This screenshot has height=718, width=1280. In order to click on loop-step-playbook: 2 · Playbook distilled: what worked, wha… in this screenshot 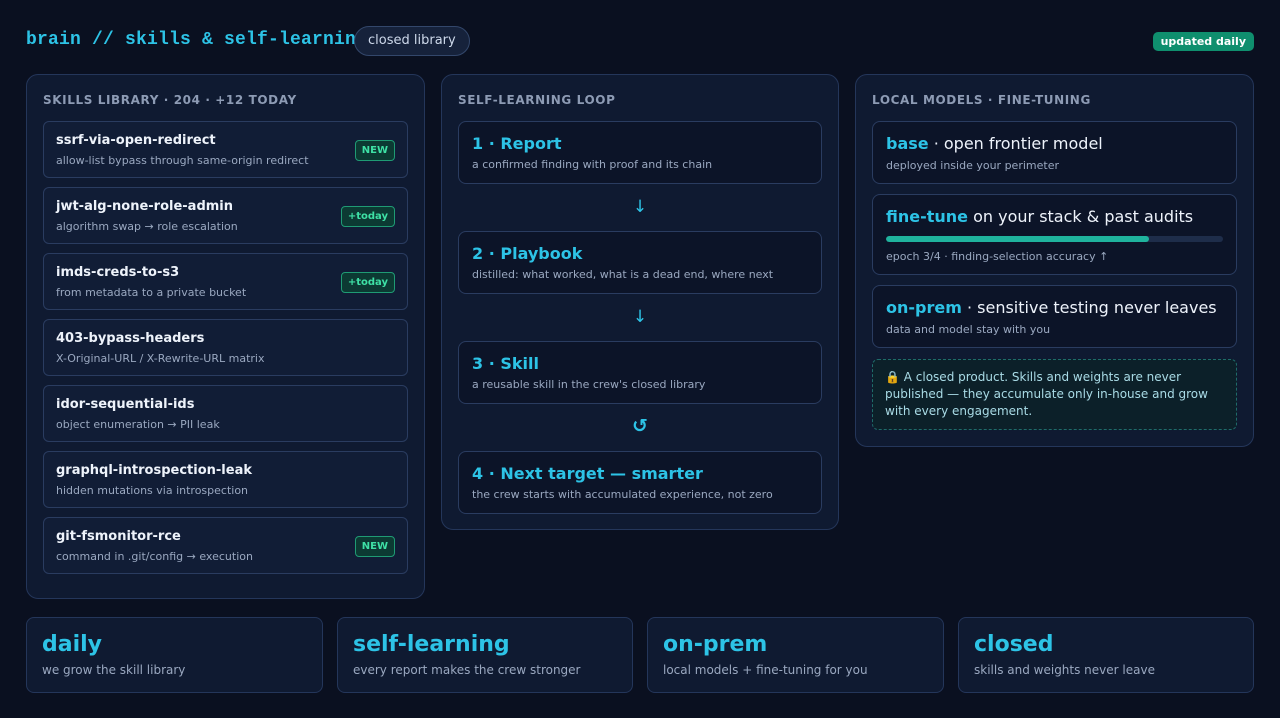, I will do `click(640, 262)`.